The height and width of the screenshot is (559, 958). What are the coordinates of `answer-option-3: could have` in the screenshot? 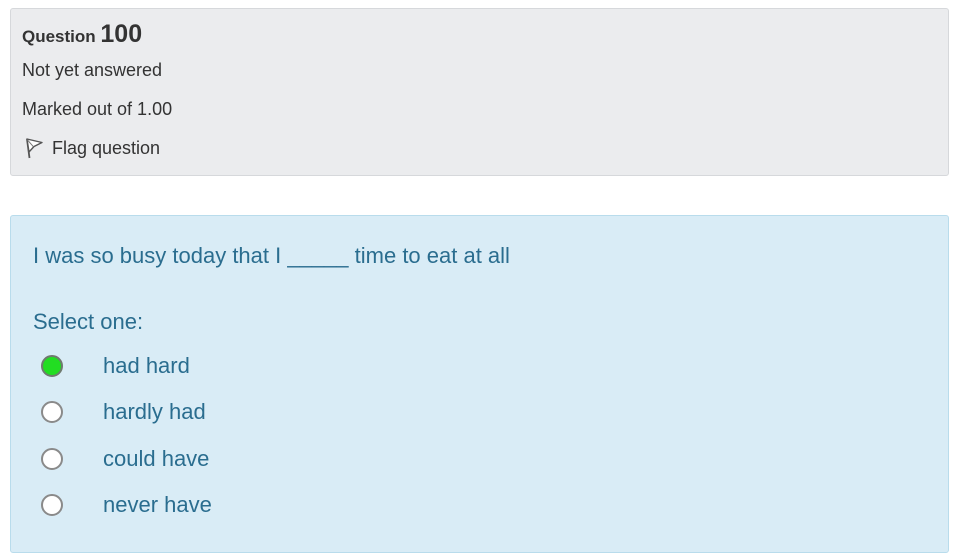 It's located at (479, 459).